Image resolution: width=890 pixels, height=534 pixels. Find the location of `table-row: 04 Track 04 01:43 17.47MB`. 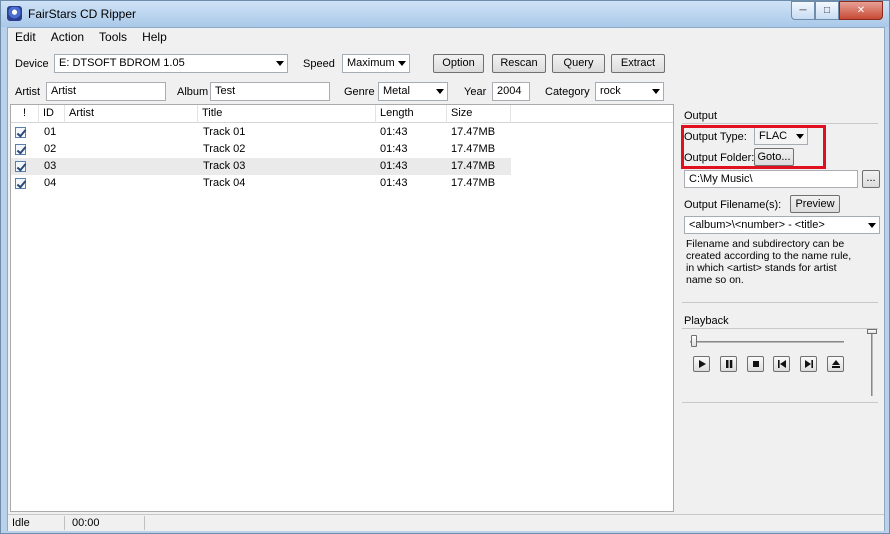

table-row: 04 Track 04 01:43 17.47MB is located at coordinates (261, 183).